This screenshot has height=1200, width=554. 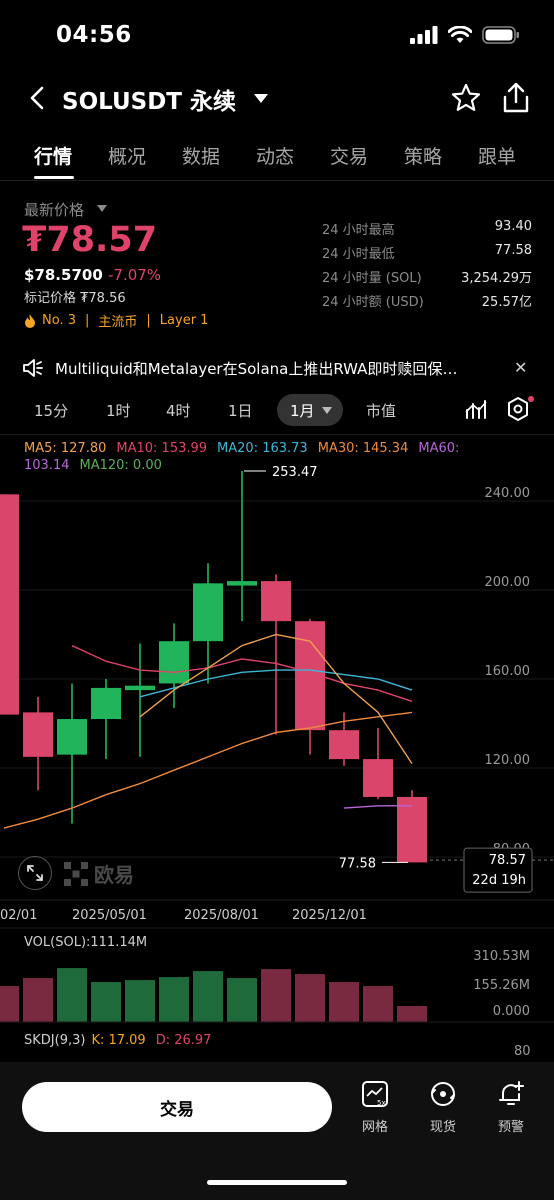 What do you see at coordinates (511, 1093) in the screenshot?
I see `bell-plus-icon` at bounding box center [511, 1093].